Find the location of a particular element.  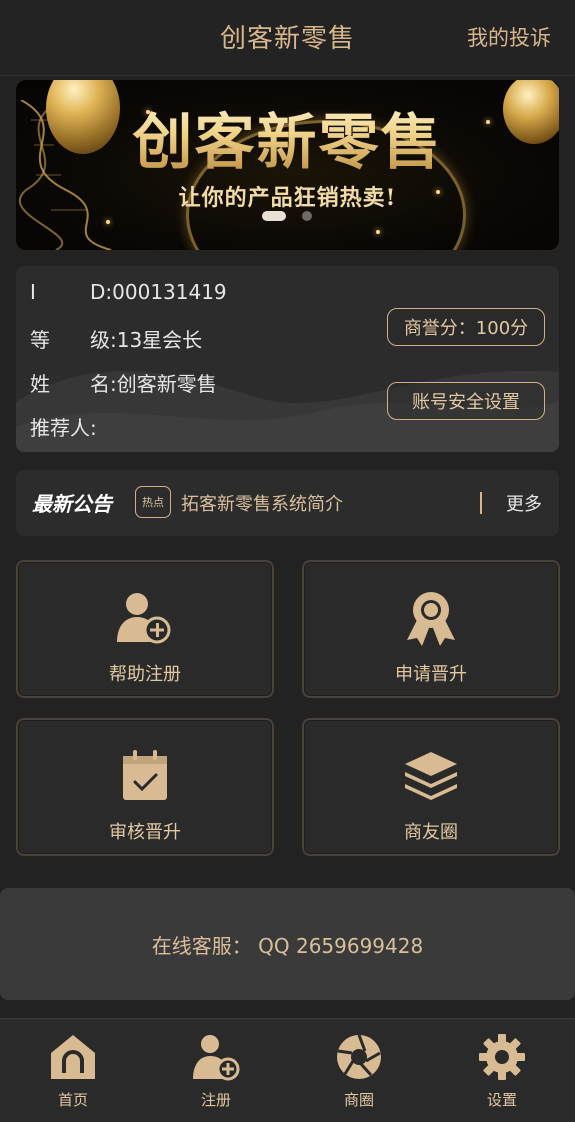

apply-promotion-tile: 申请晋升 is located at coordinates (431, 629).